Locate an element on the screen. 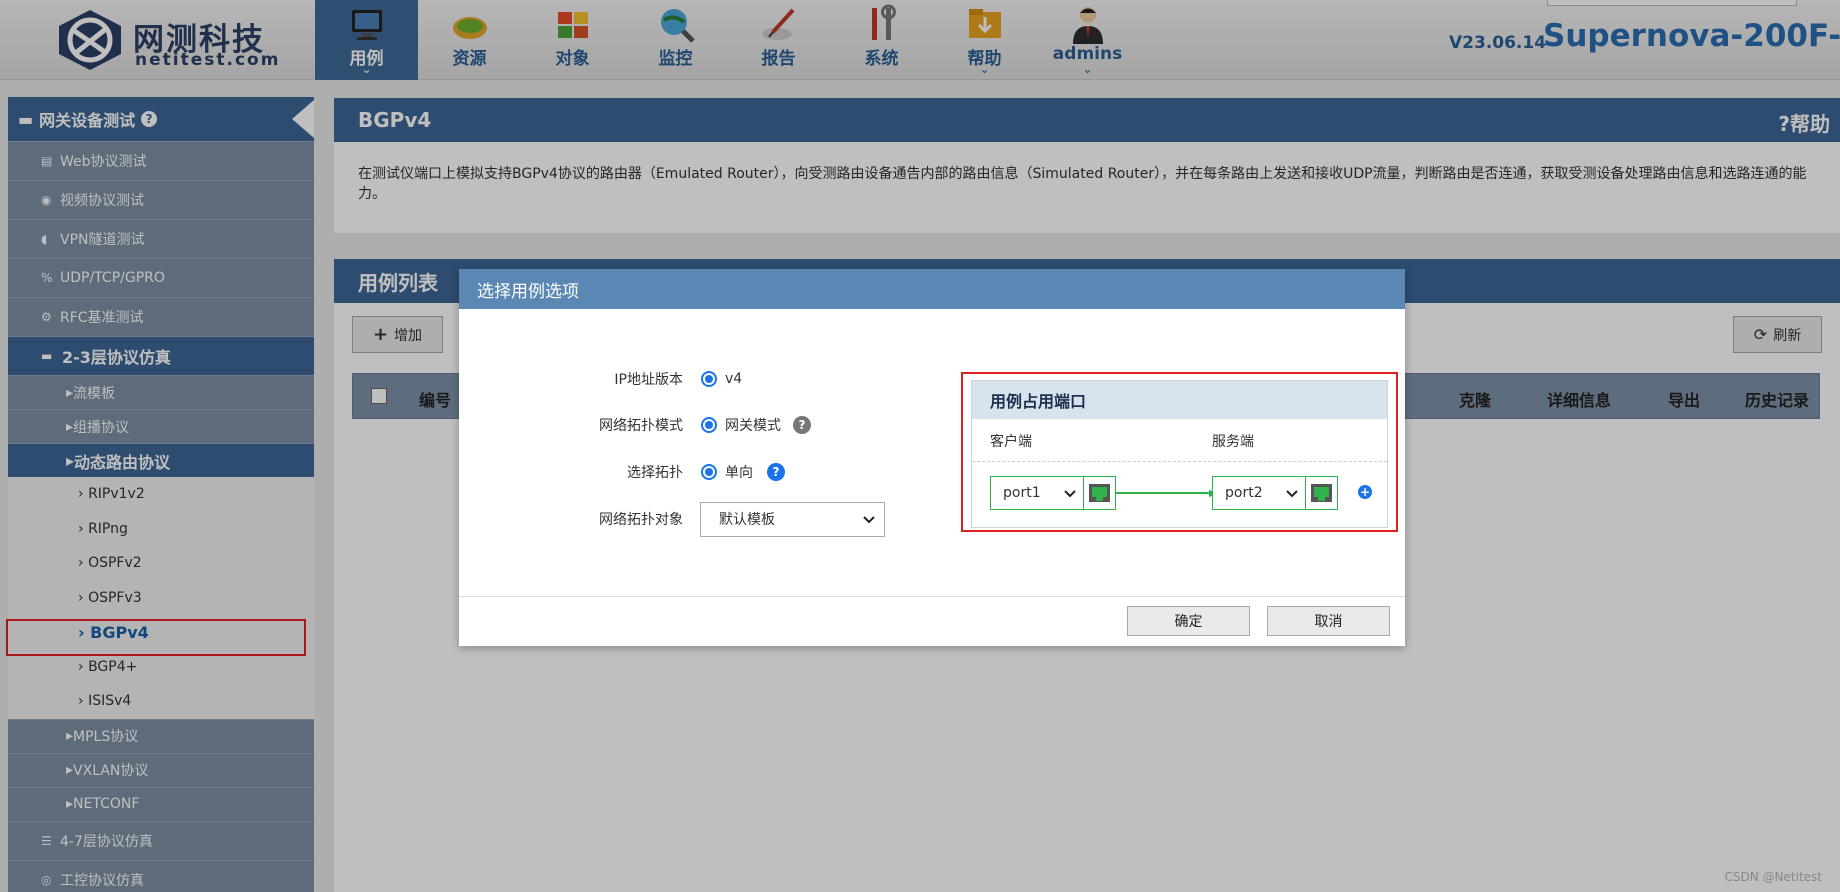  ports-panel: 用例占用端口 客户端 服务端 port1 ▶ port2 + is located at coordinates (1179, 454).